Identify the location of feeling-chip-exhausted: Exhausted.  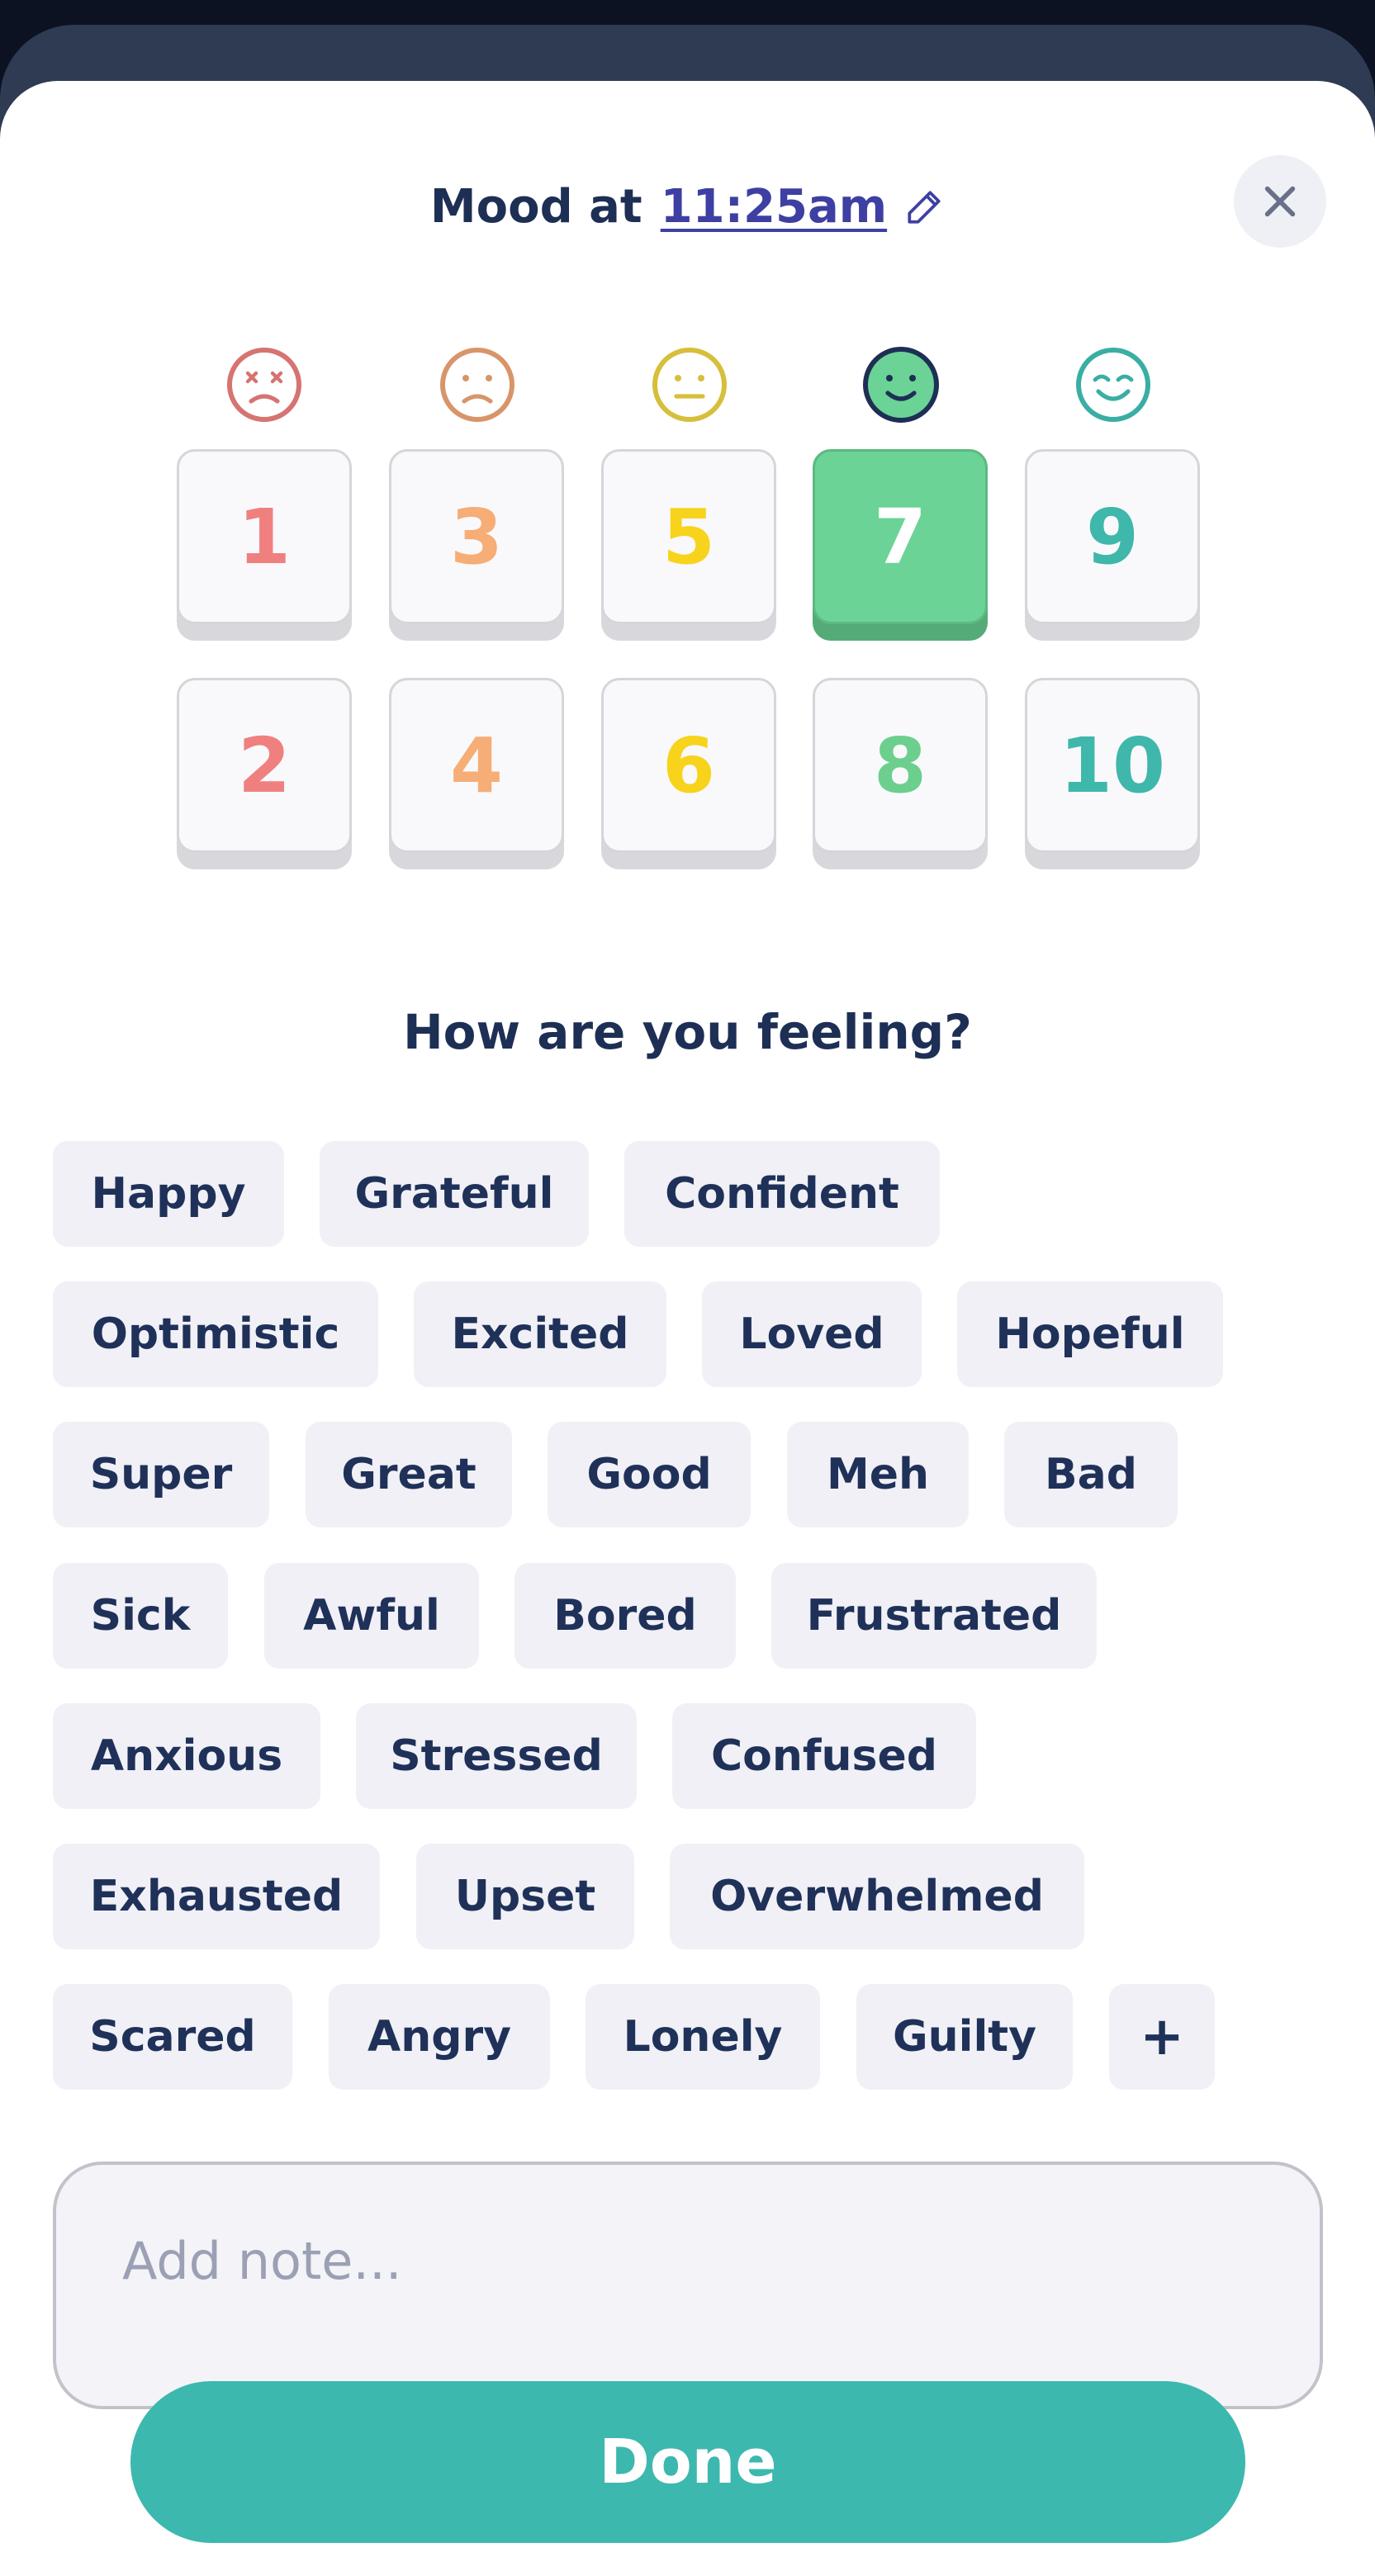
(217, 1896).